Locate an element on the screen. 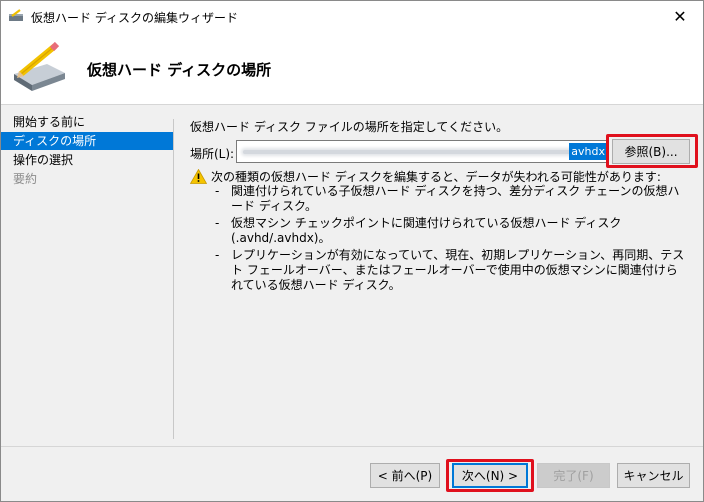 The width and height of the screenshot is (704, 502). previous-button: < 前へ(P) is located at coordinates (405, 475).